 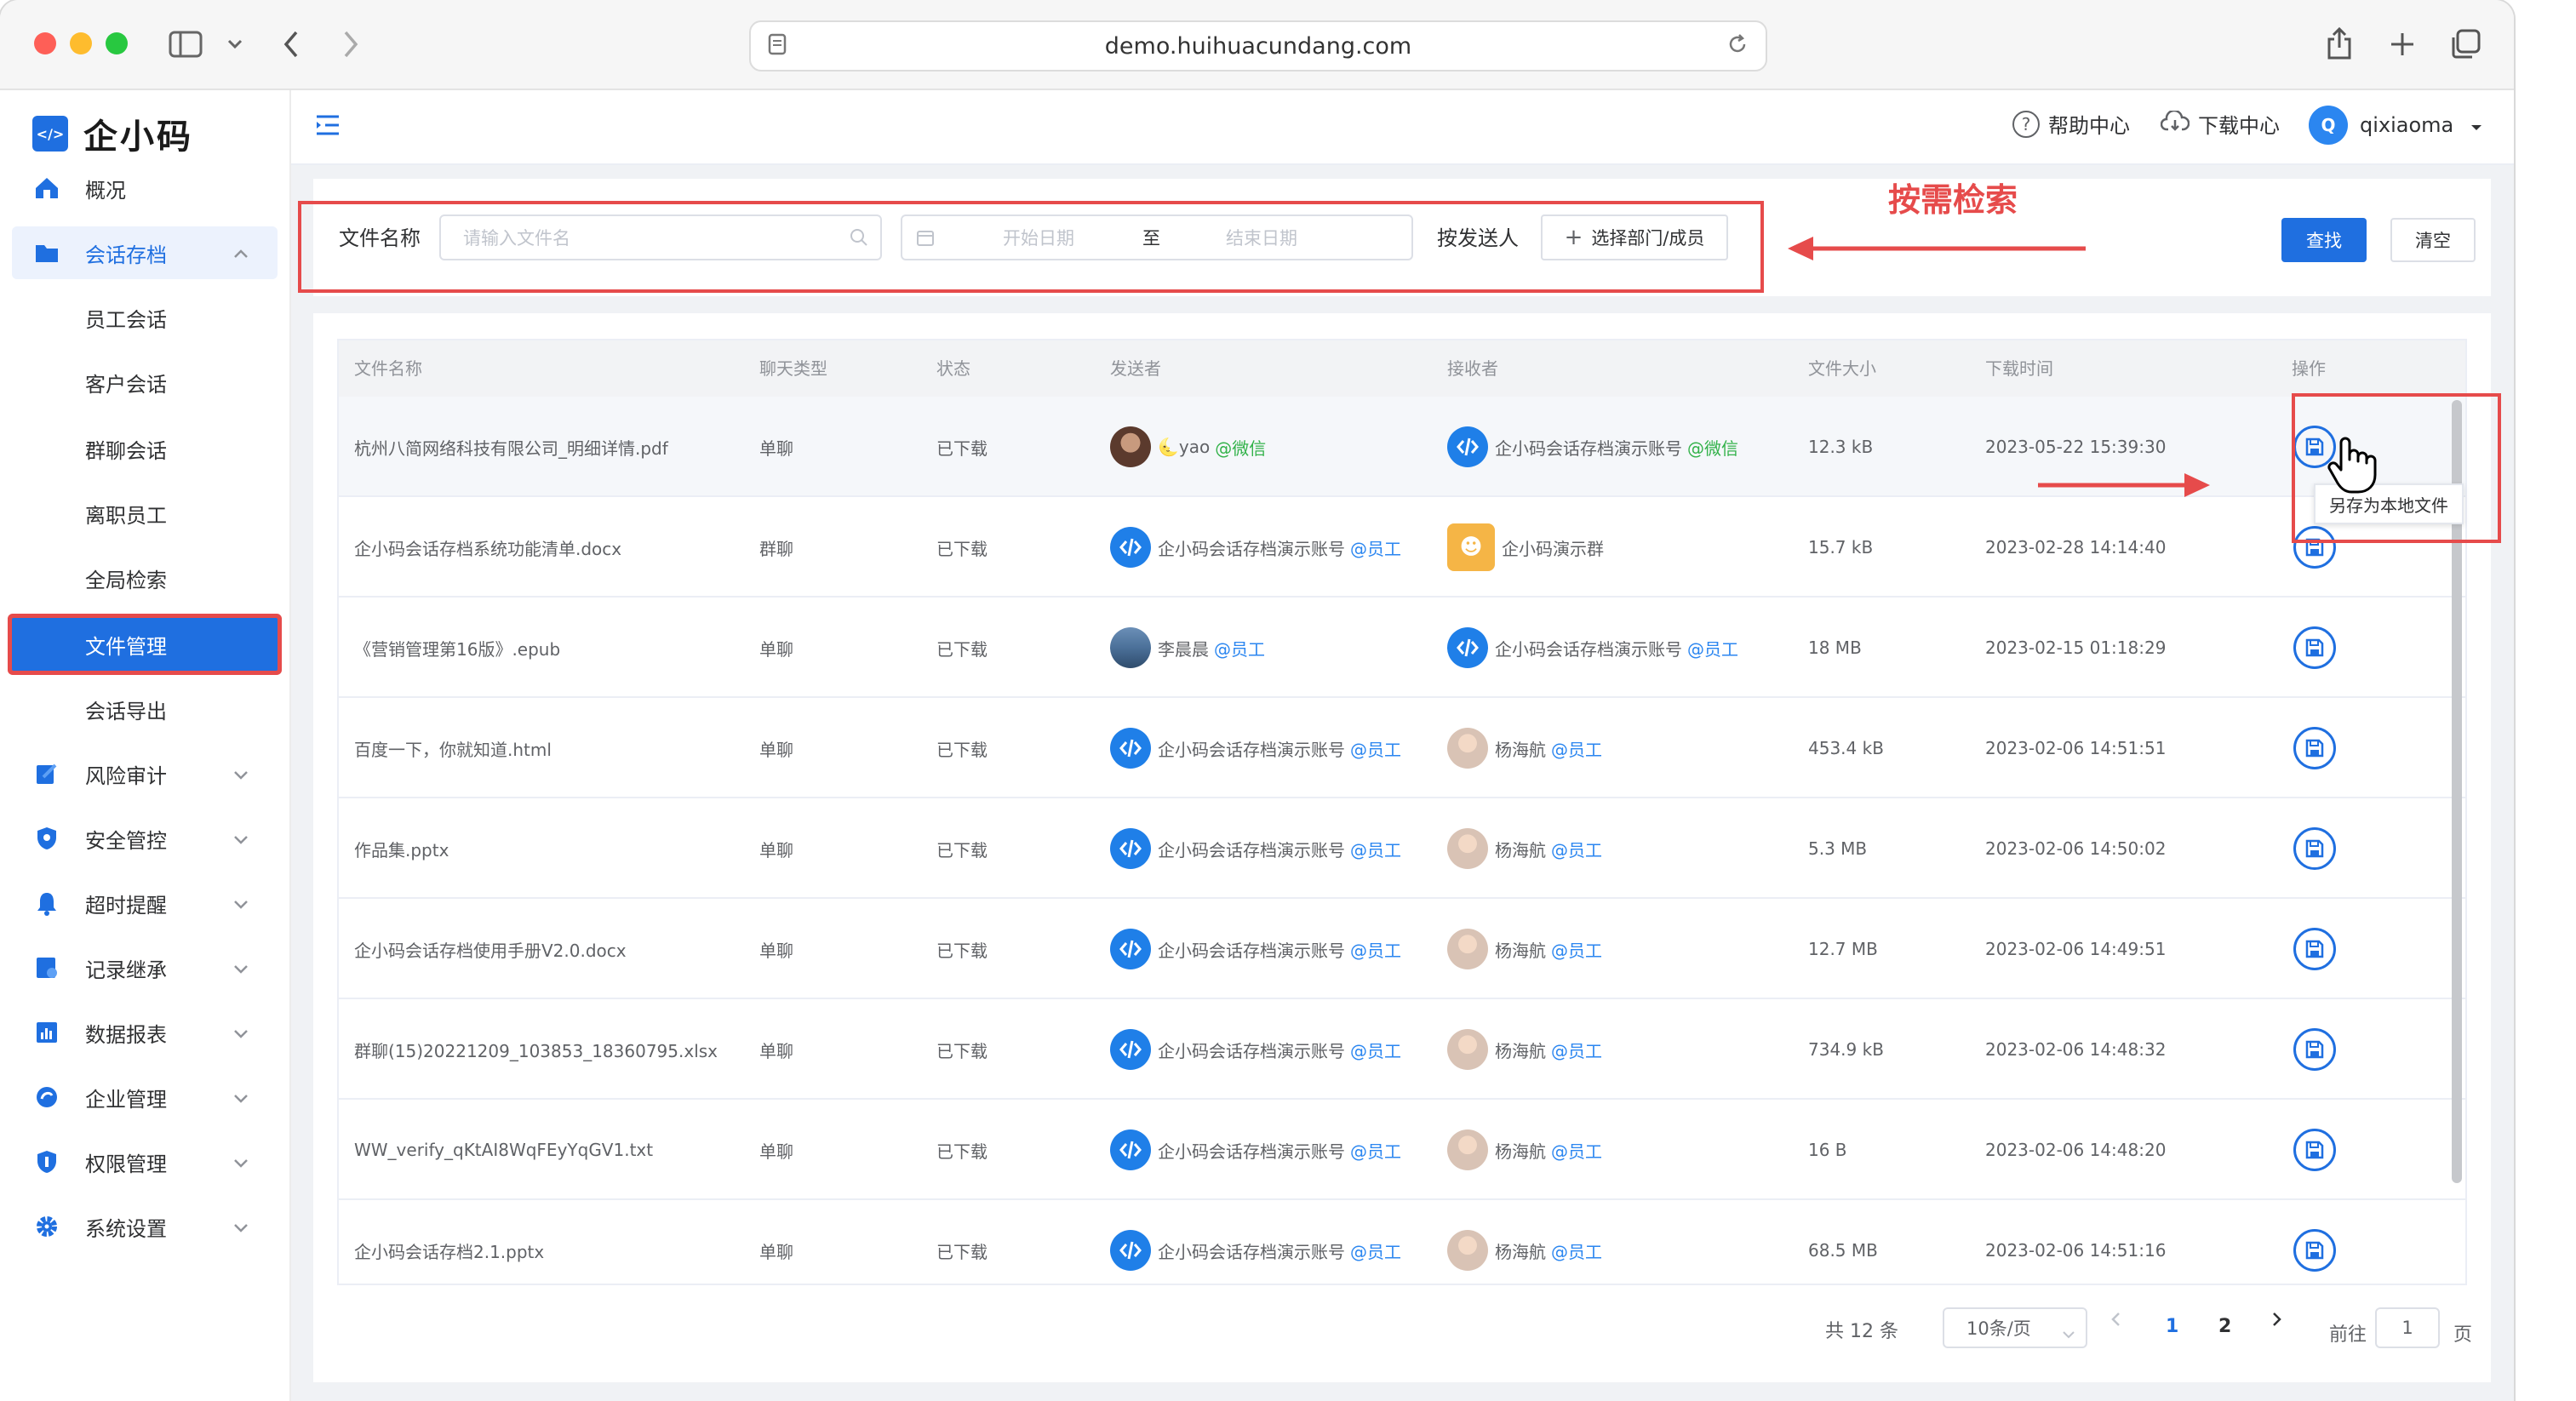 What do you see at coordinates (328, 127) in the screenshot?
I see `collapse-menu-icon` at bounding box center [328, 127].